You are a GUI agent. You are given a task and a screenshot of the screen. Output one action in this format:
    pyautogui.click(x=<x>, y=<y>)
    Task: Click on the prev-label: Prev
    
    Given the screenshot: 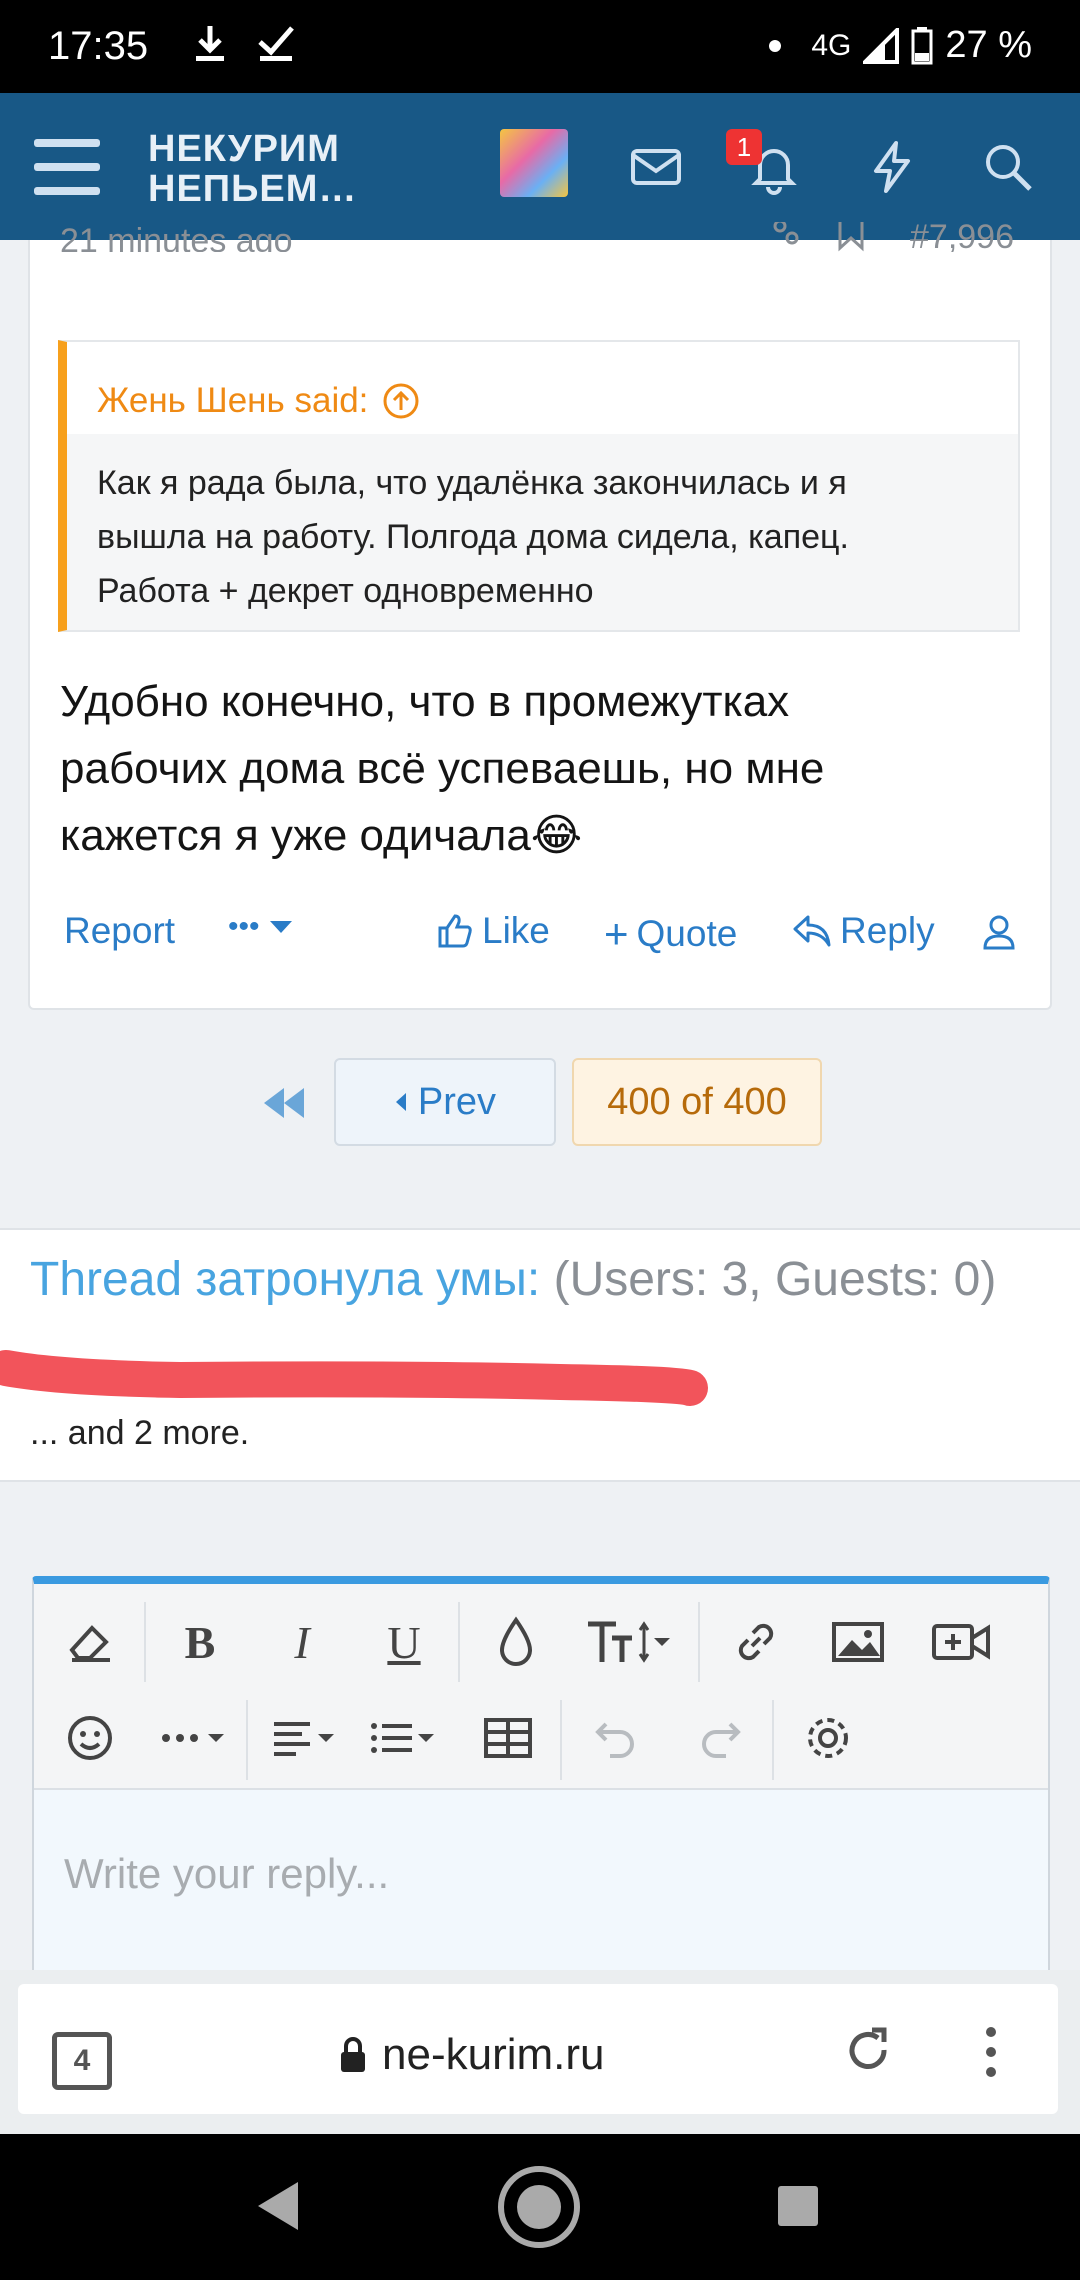 What is the action you would take?
    pyautogui.click(x=457, y=1101)
    